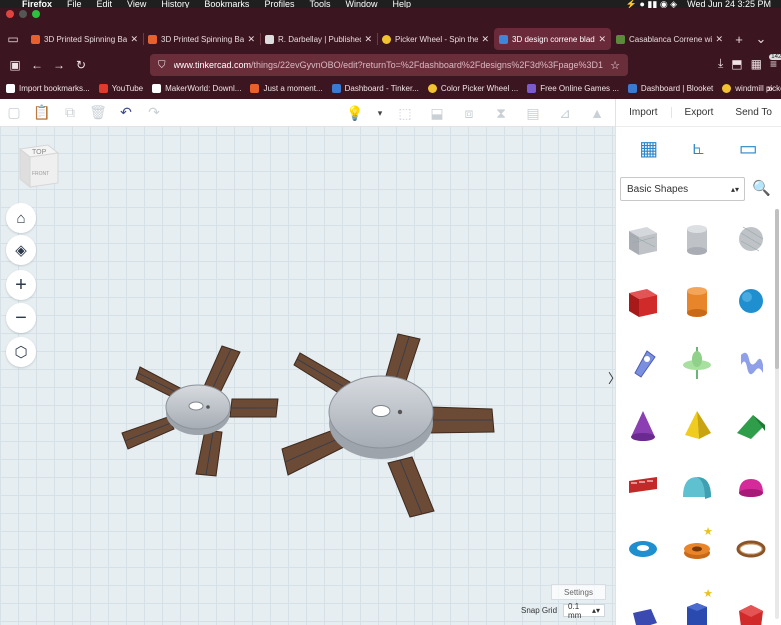 Image resolution: width=781 pixels, height=625 pixels. What do you see at coordinates (761, 188) in the screenshot?
I see `search-icon: 🔍` at bounding box center [761, 188].